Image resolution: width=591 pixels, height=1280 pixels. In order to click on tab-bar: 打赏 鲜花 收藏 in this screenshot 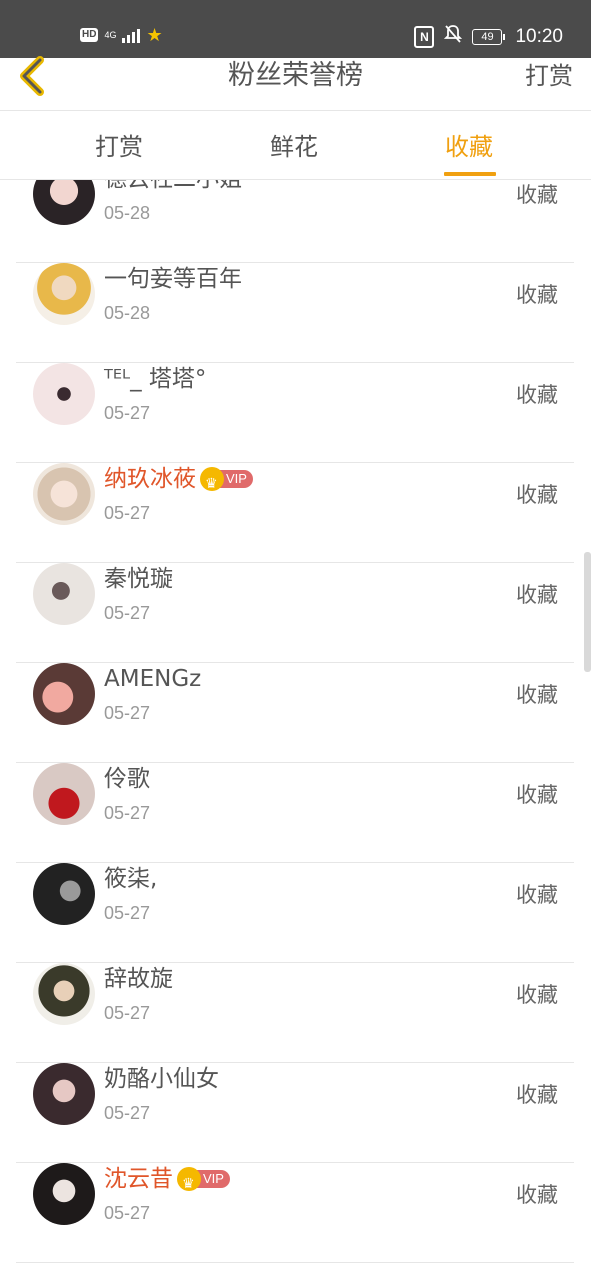, I will do `click(295, 145)`.